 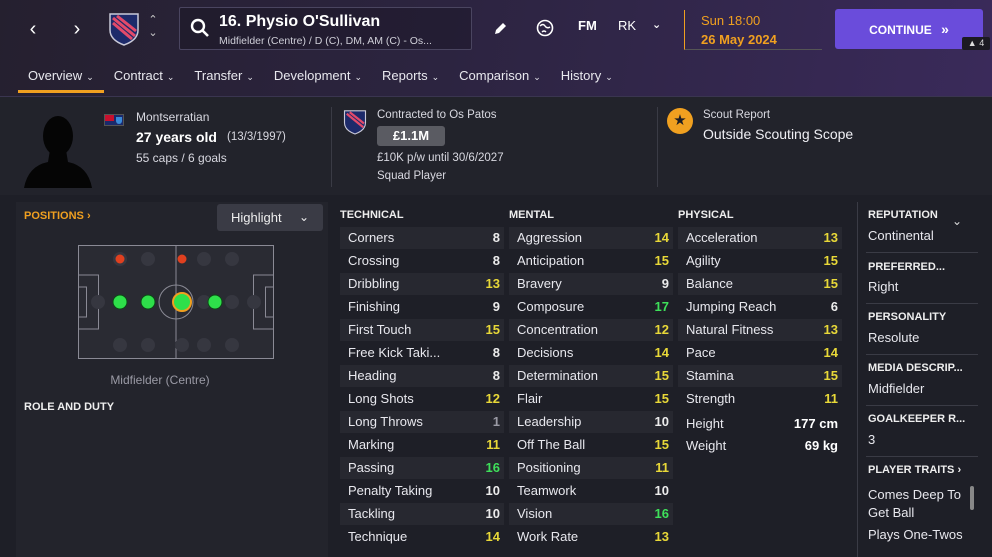 What do you see at coordinates (545, 28) in the screenshot?
I see `globe-icon` at bounding box center [545, 28].